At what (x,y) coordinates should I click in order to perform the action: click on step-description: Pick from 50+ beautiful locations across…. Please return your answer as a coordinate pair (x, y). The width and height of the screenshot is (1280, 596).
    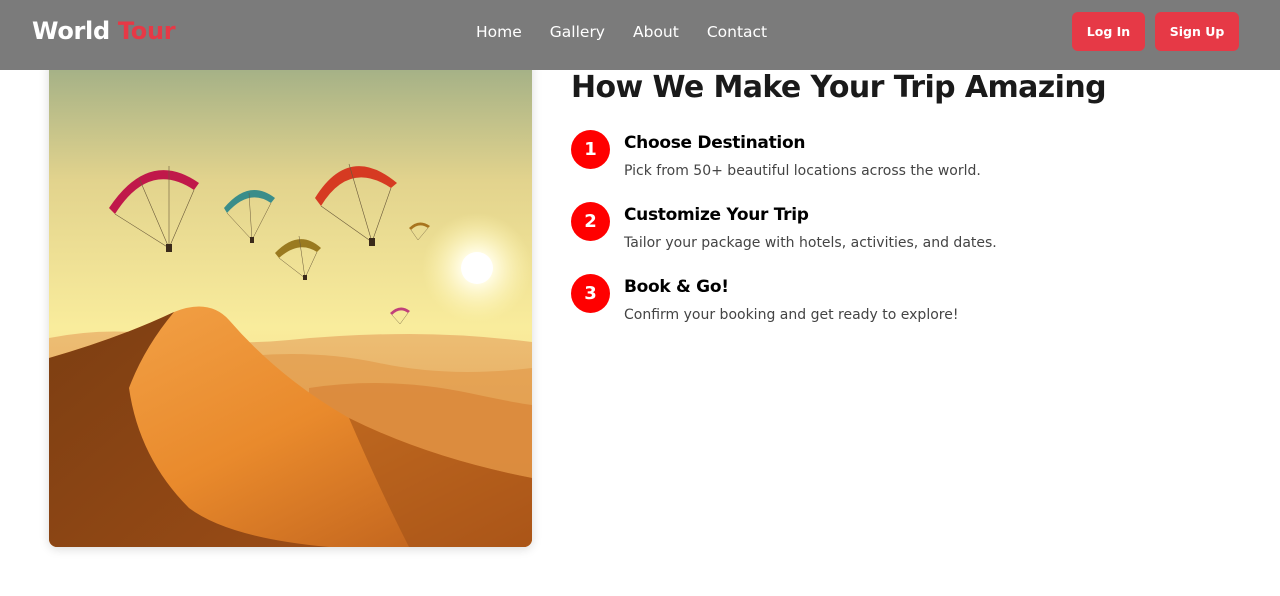
    Looking at the image, I should click on (802, 171).